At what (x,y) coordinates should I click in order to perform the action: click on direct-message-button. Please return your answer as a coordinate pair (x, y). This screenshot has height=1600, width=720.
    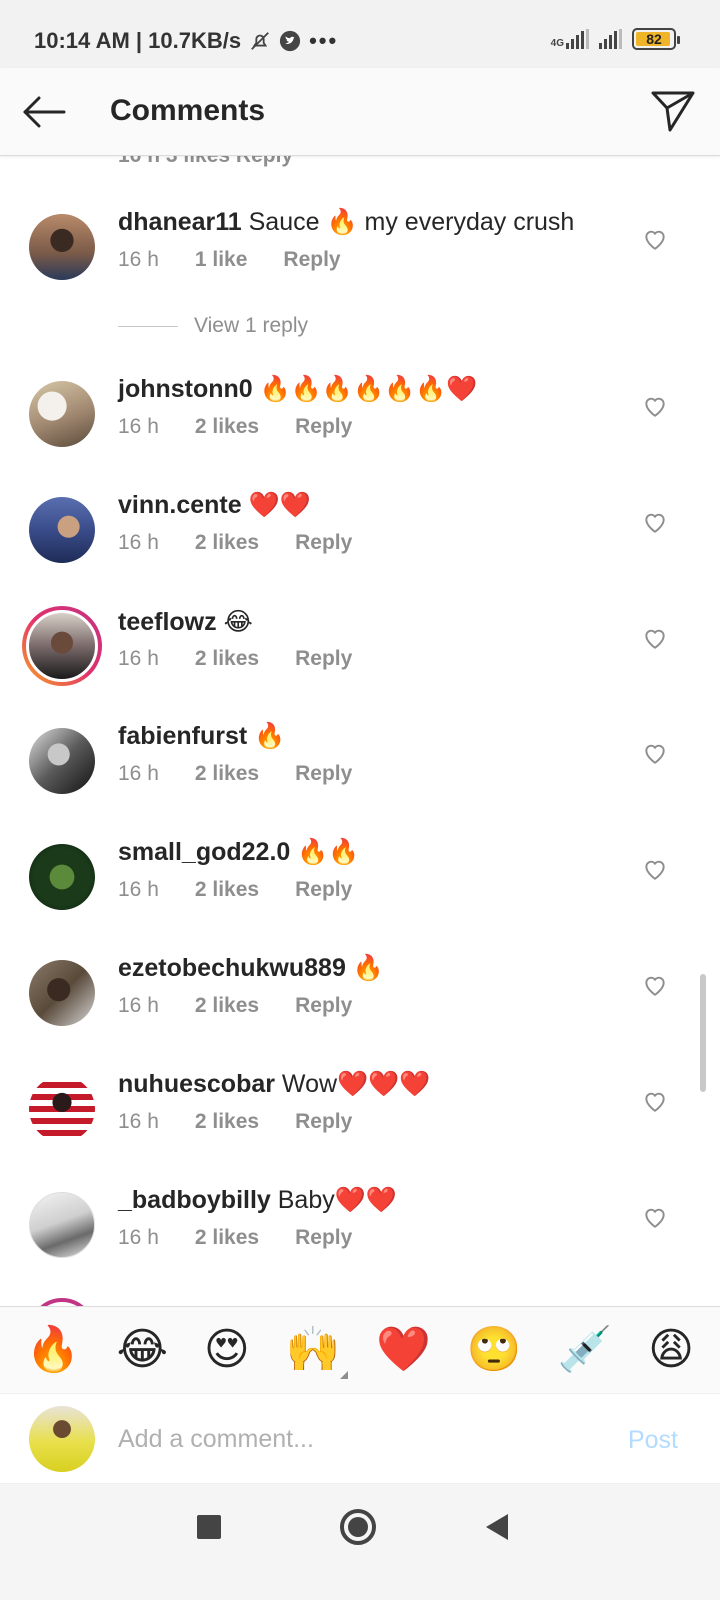
    Looking at the image, I should click on (673, 111).